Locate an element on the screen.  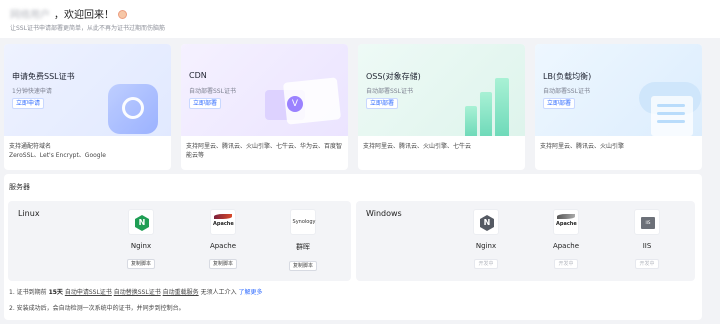
username-blurred: 网络用户 is located at coordinates (30, 15).